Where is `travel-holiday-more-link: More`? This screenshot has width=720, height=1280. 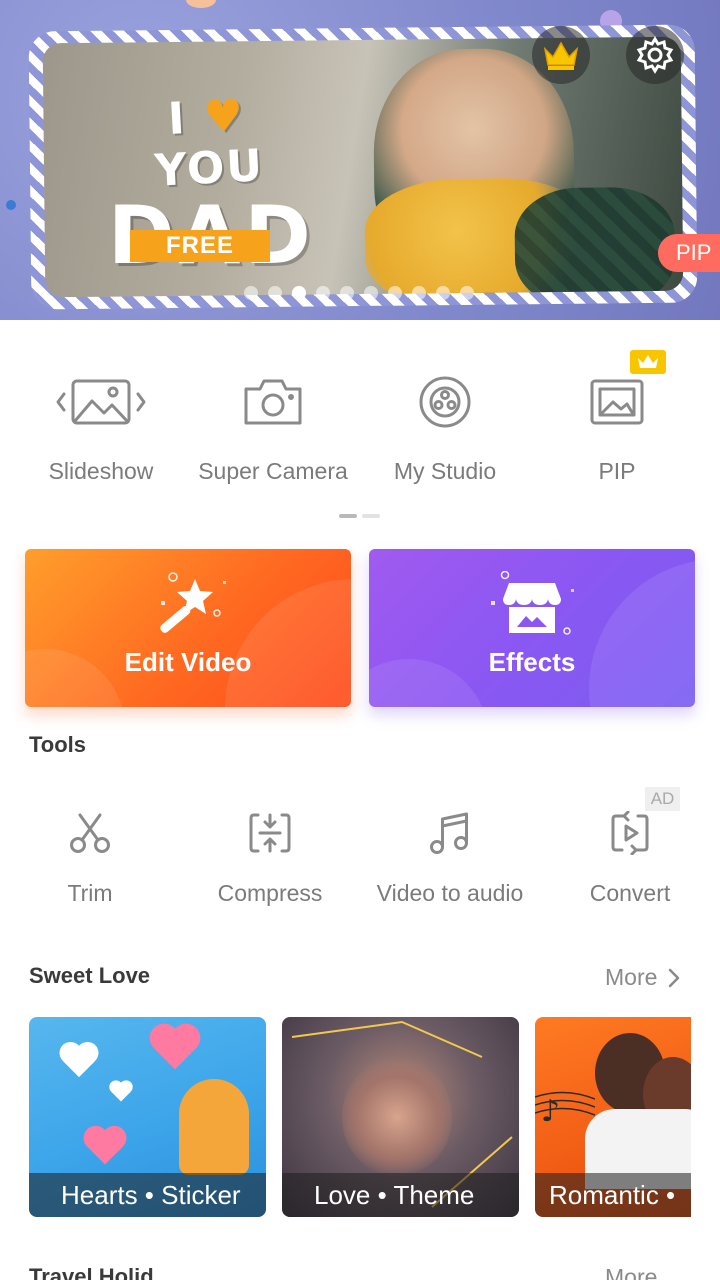
travel-holiday-more-link: More is located at coordinates (631, 1272).